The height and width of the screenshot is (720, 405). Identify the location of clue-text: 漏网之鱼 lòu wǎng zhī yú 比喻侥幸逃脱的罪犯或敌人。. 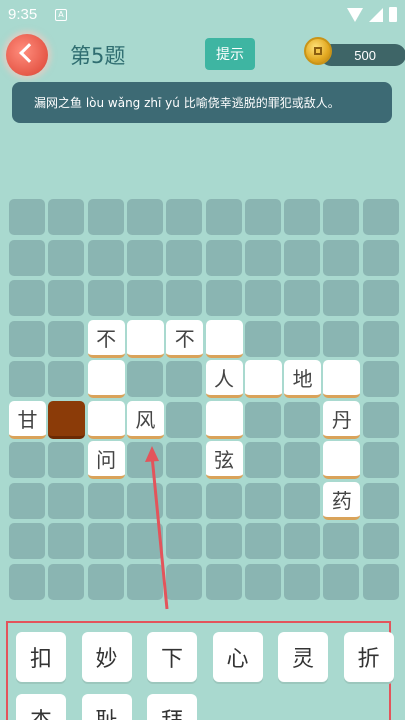
(187, 103).